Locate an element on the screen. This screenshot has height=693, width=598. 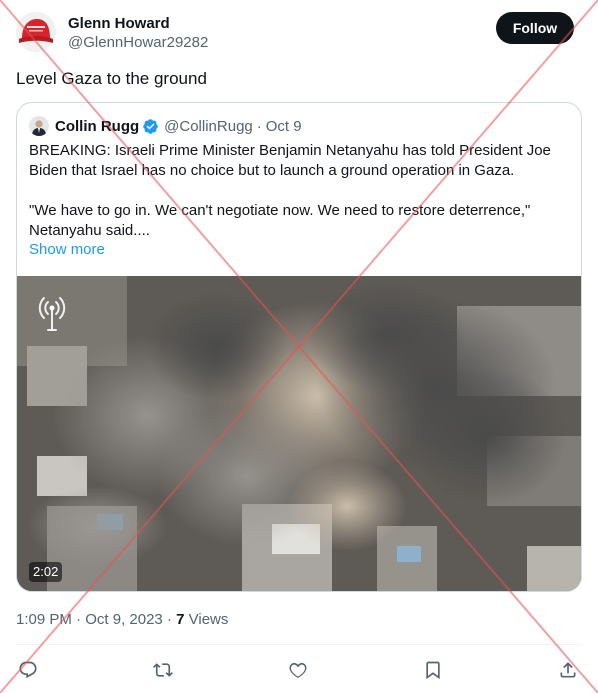
bookmark-button is located at coordinates (433, 670).